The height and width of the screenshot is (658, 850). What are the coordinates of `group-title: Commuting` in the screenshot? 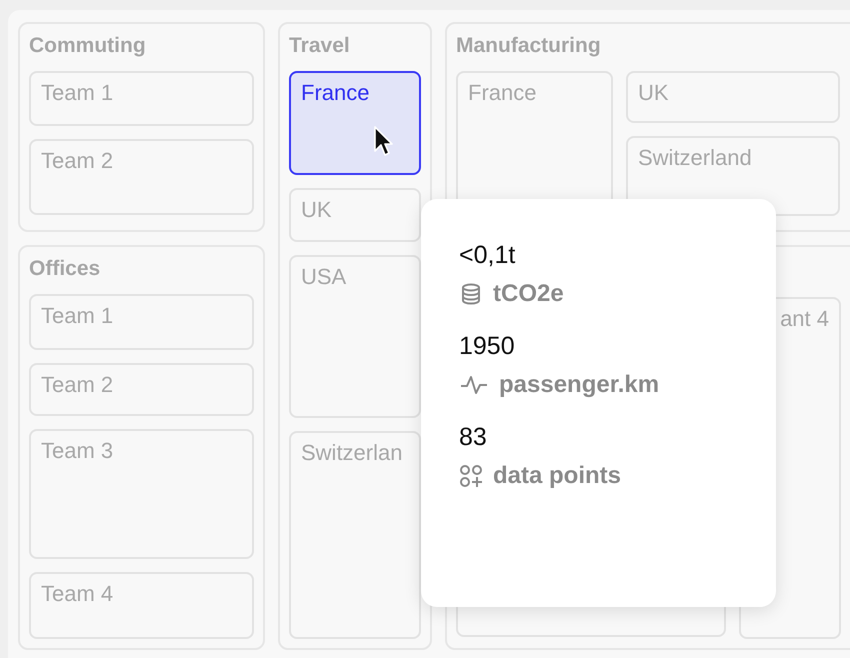 It's located at (88, 46).